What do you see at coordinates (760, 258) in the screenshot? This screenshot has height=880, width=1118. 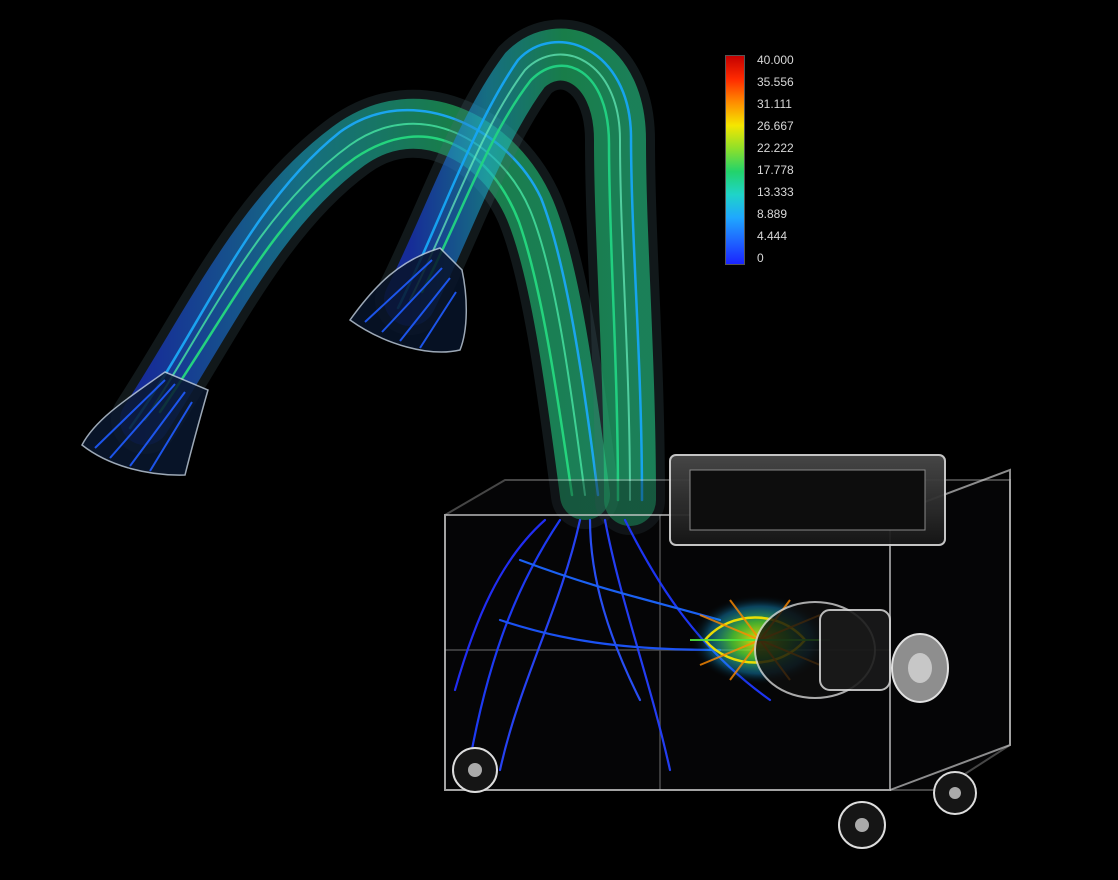 I see `legend-label-0: 0` at bounding box center [760, 258].